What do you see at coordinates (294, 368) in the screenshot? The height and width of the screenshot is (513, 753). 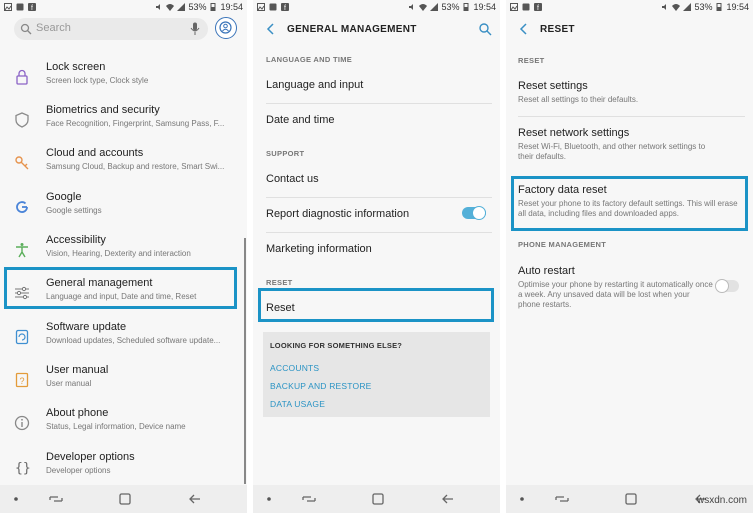 I see `accounts-link: ACCOUNTS` at bounding box center [294, 368].